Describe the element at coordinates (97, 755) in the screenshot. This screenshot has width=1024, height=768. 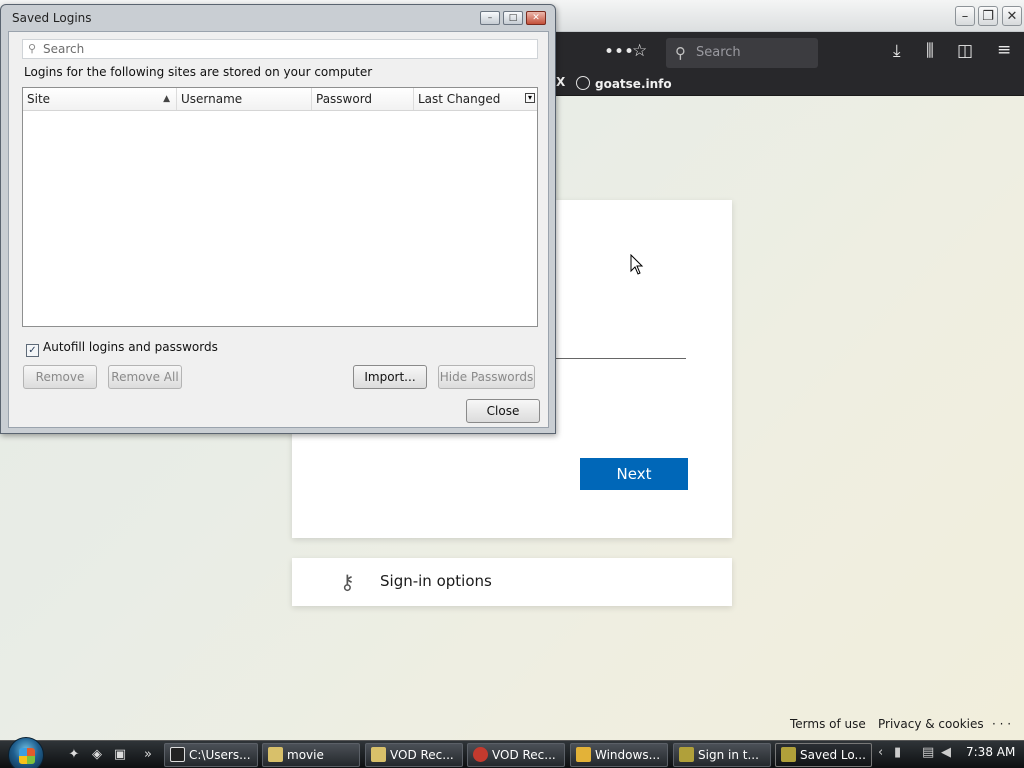
I see `quicklaunch-shield-icon: ◈` at that location.